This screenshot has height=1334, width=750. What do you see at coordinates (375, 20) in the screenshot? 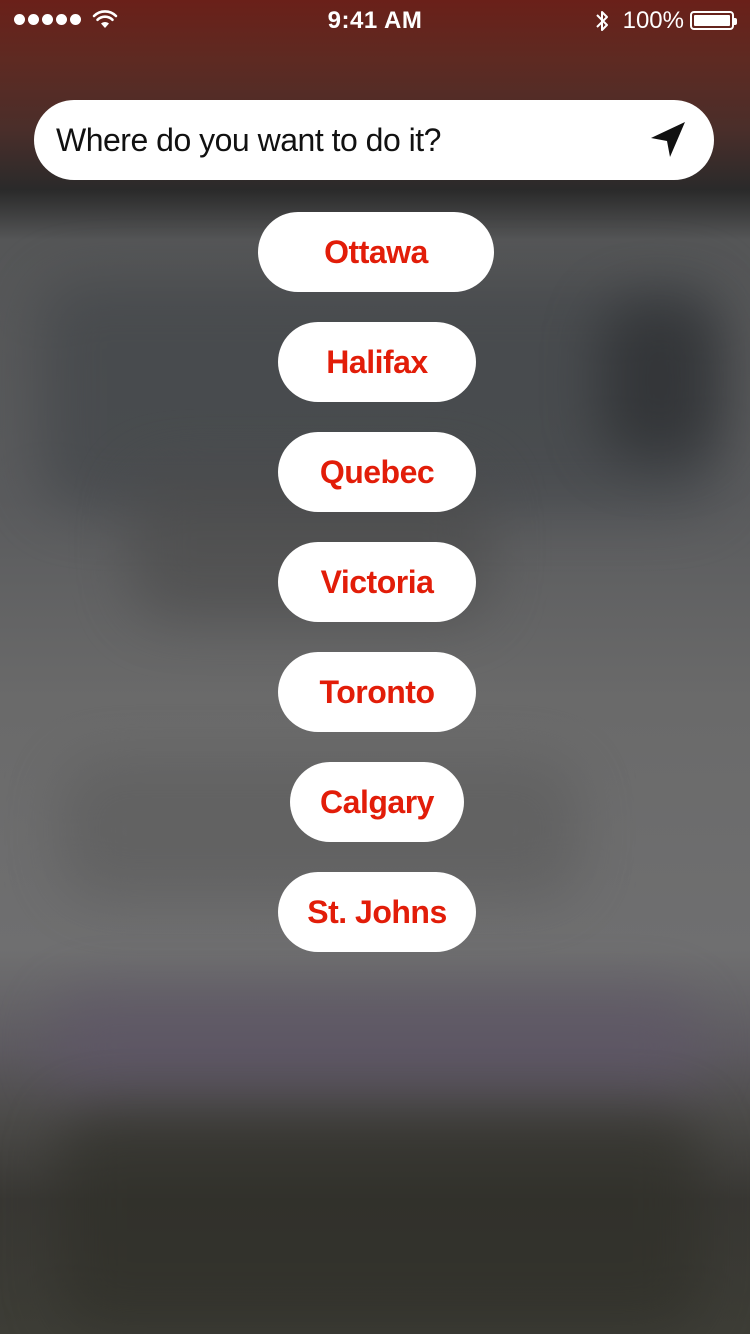
I see `status-bar: 9:41 AM 100%` at bounding box center [375, 20].